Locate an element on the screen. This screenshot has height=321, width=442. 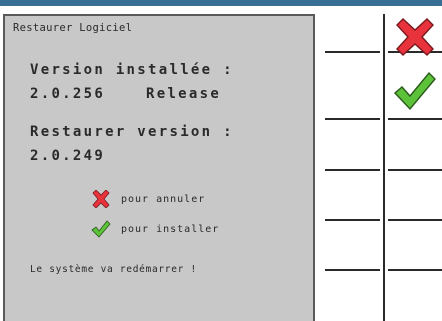
softkey-divider-vertical is located at coordinates (384, 167).